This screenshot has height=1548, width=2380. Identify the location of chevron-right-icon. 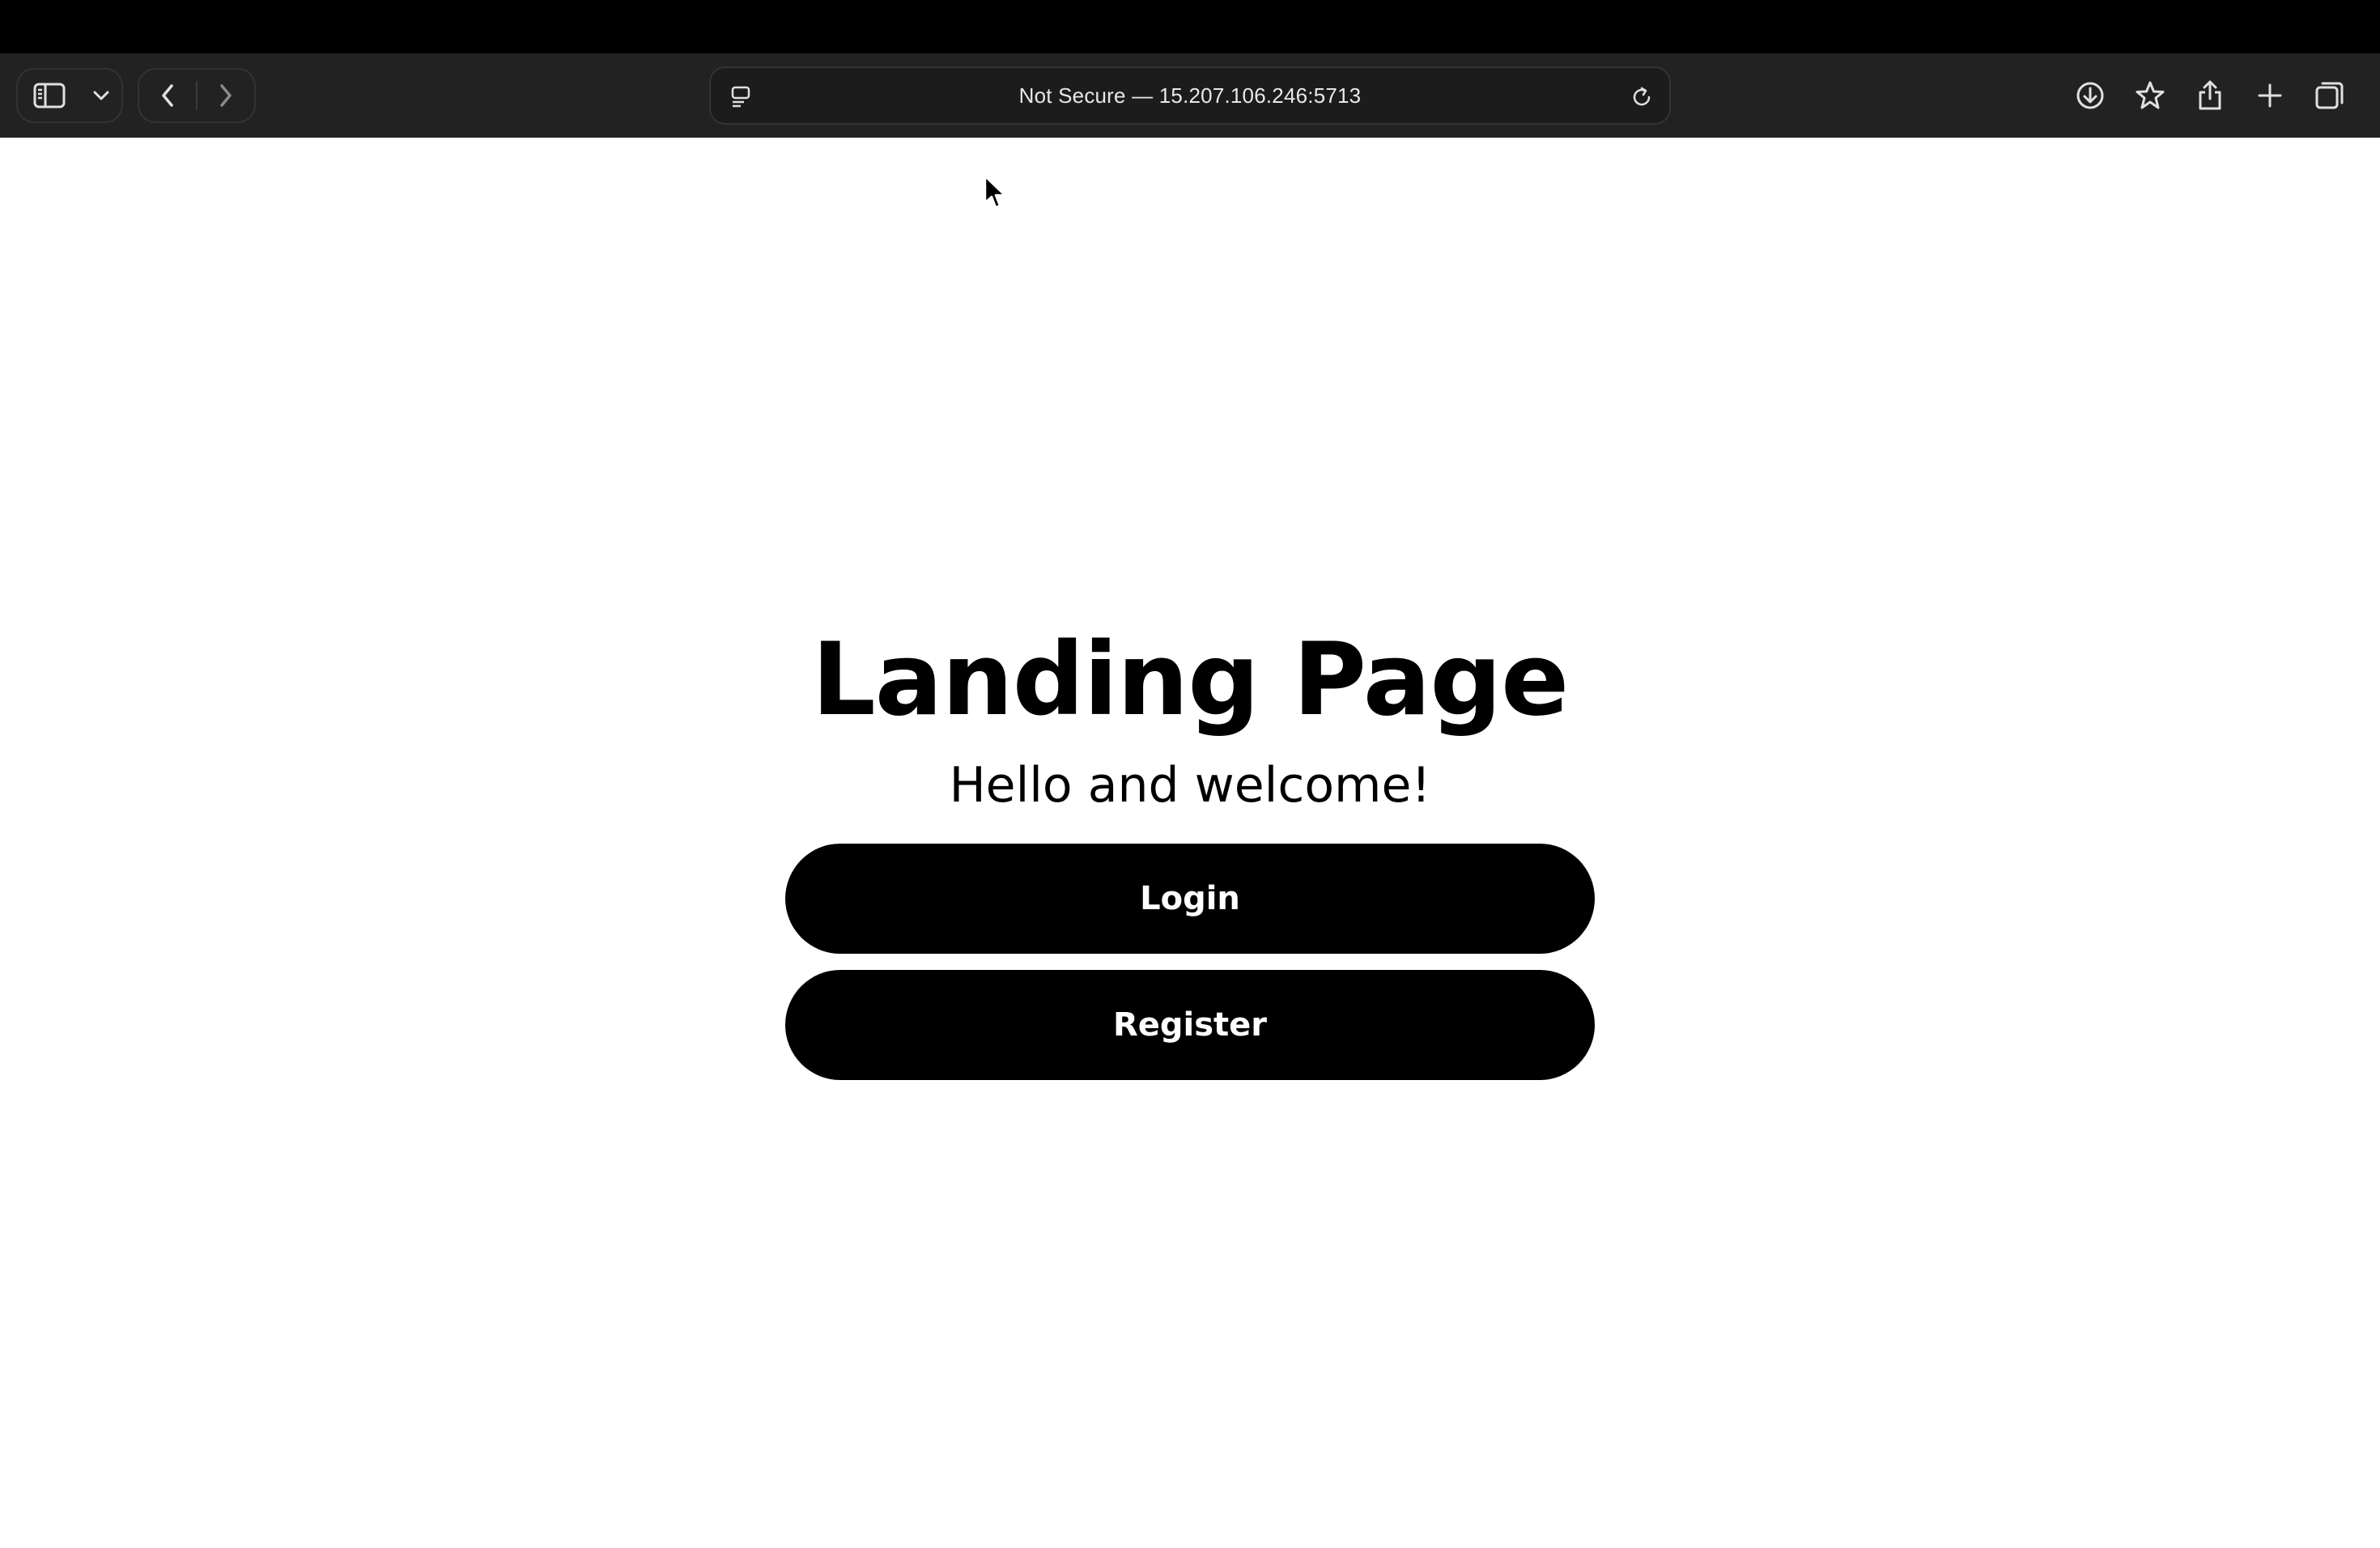
(226, 96).